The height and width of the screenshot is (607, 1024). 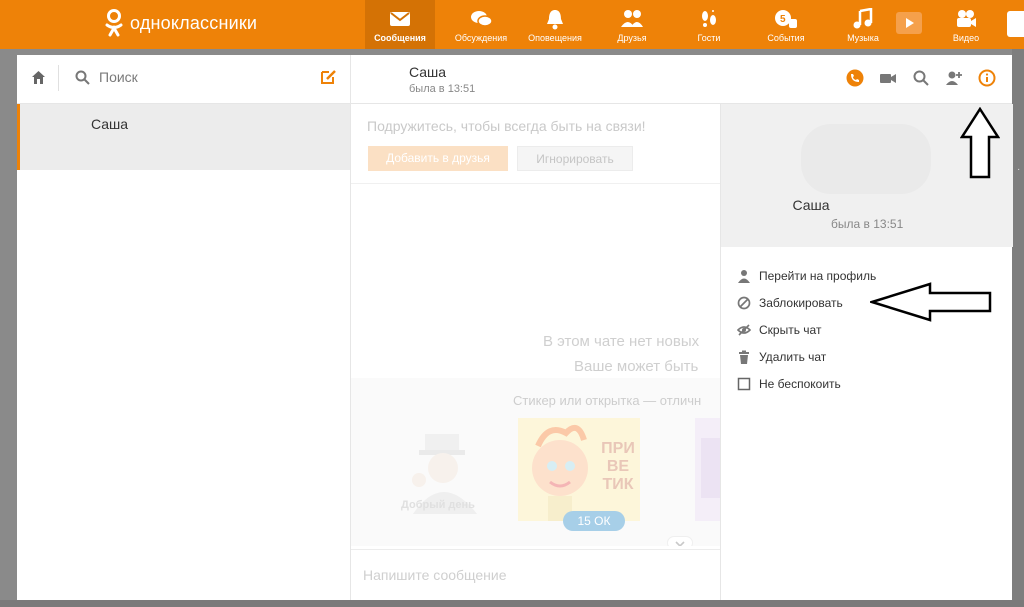 What do you see at coordinates (818, 275) in the screenshot?
I see `menu-item-label: Перейти на профиль` at bounding box center [818, 275].